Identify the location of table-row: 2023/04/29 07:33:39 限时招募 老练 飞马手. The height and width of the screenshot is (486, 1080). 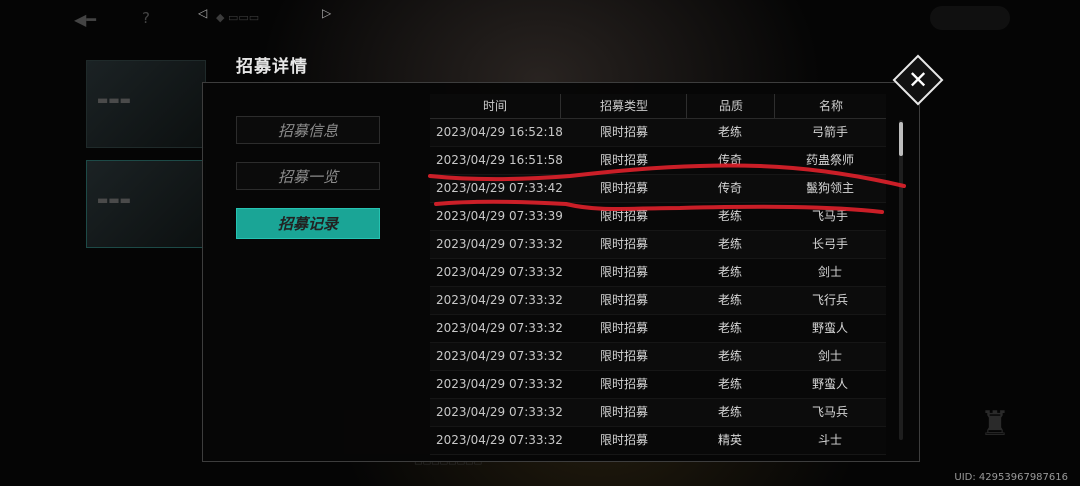
(658, 217).